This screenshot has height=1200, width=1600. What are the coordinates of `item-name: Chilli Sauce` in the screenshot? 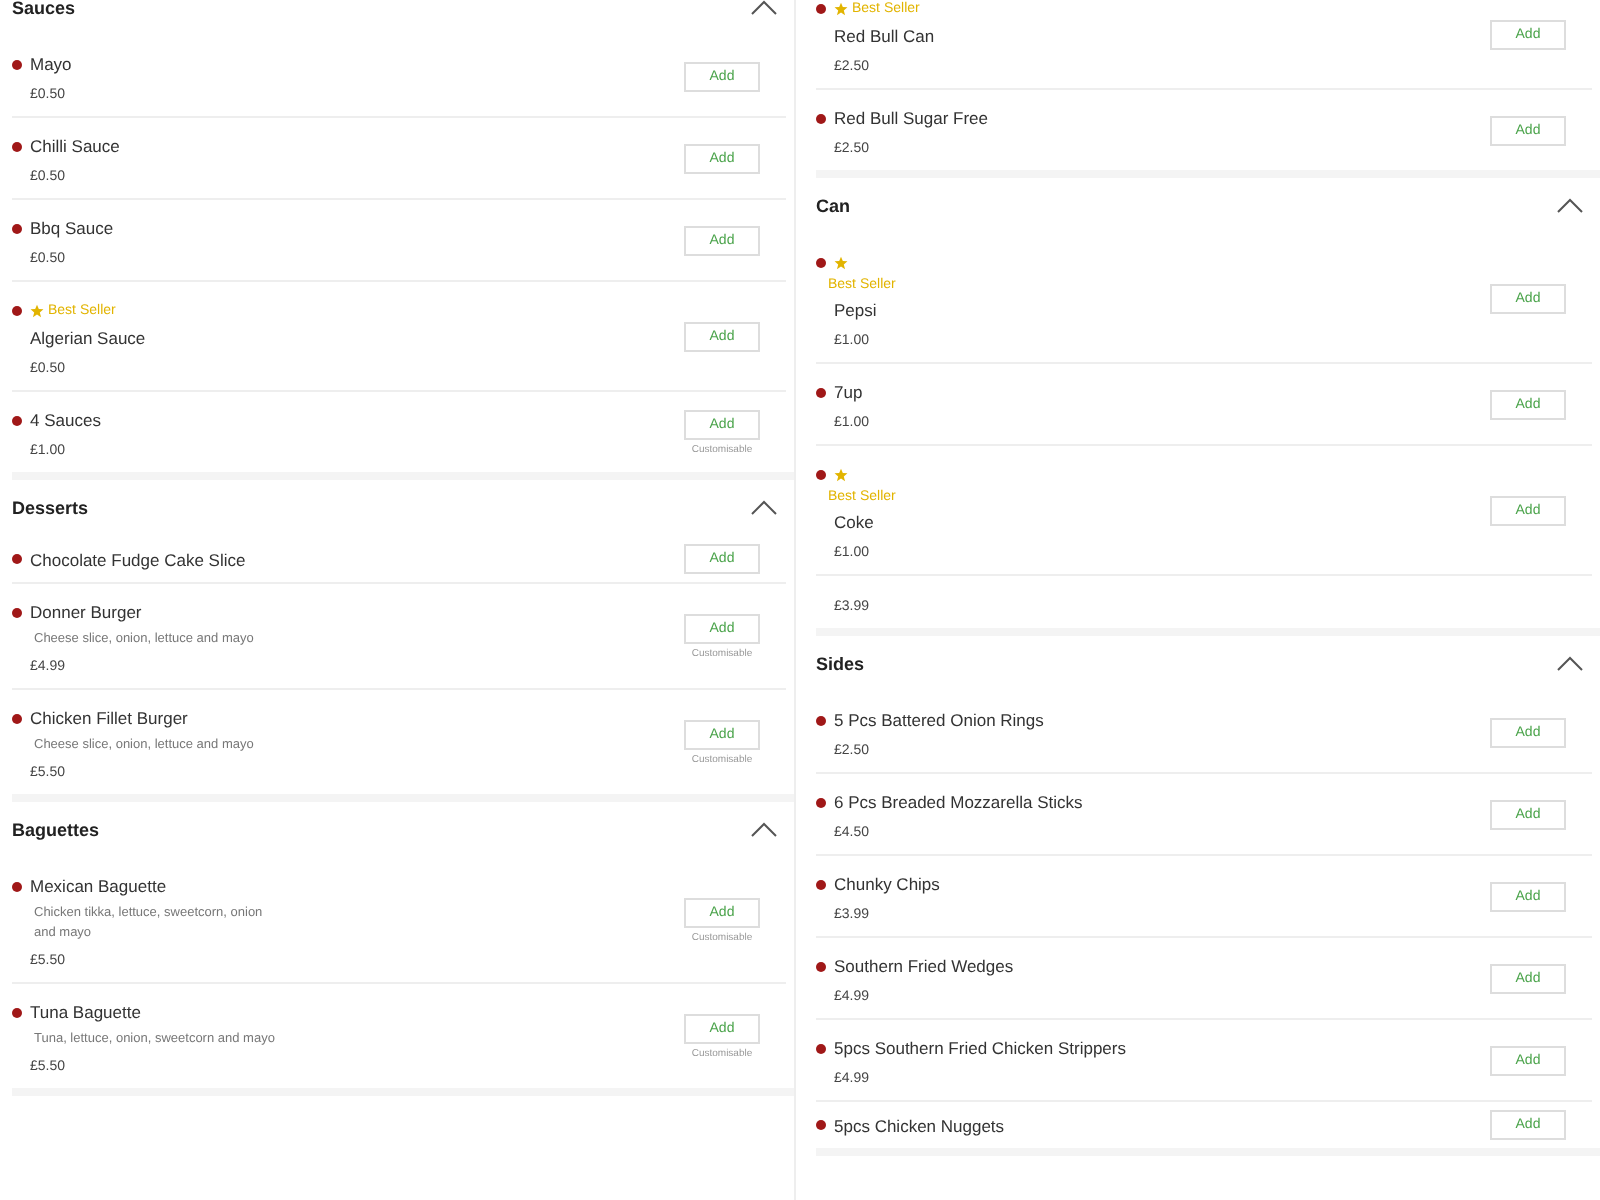 It's located at (75, 146).